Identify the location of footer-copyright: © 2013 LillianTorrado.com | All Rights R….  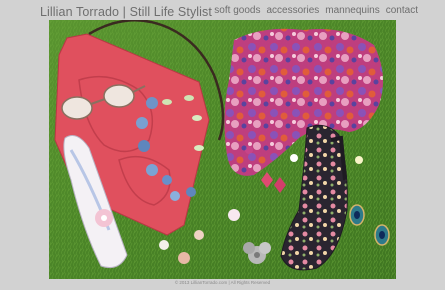
(222, 282).